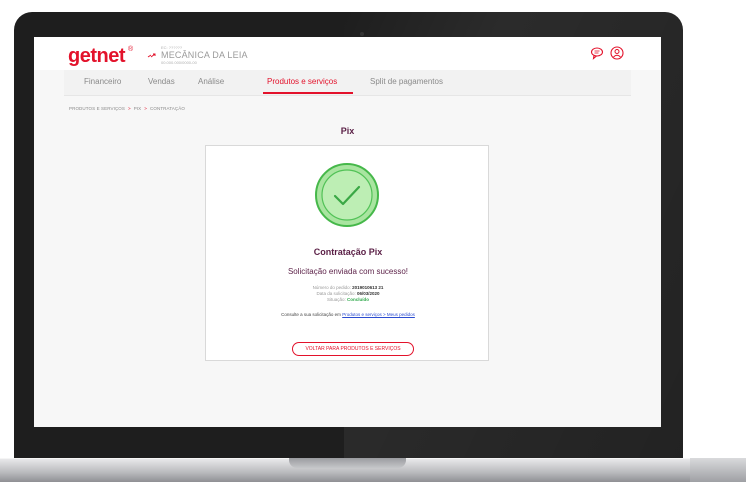  What do you see at coordinates (97, 108) in the screenshot?
I see `breadcrumb-item-produtos: PRODUTOS E SERVIÇOS` at bounding box center [97, 108].